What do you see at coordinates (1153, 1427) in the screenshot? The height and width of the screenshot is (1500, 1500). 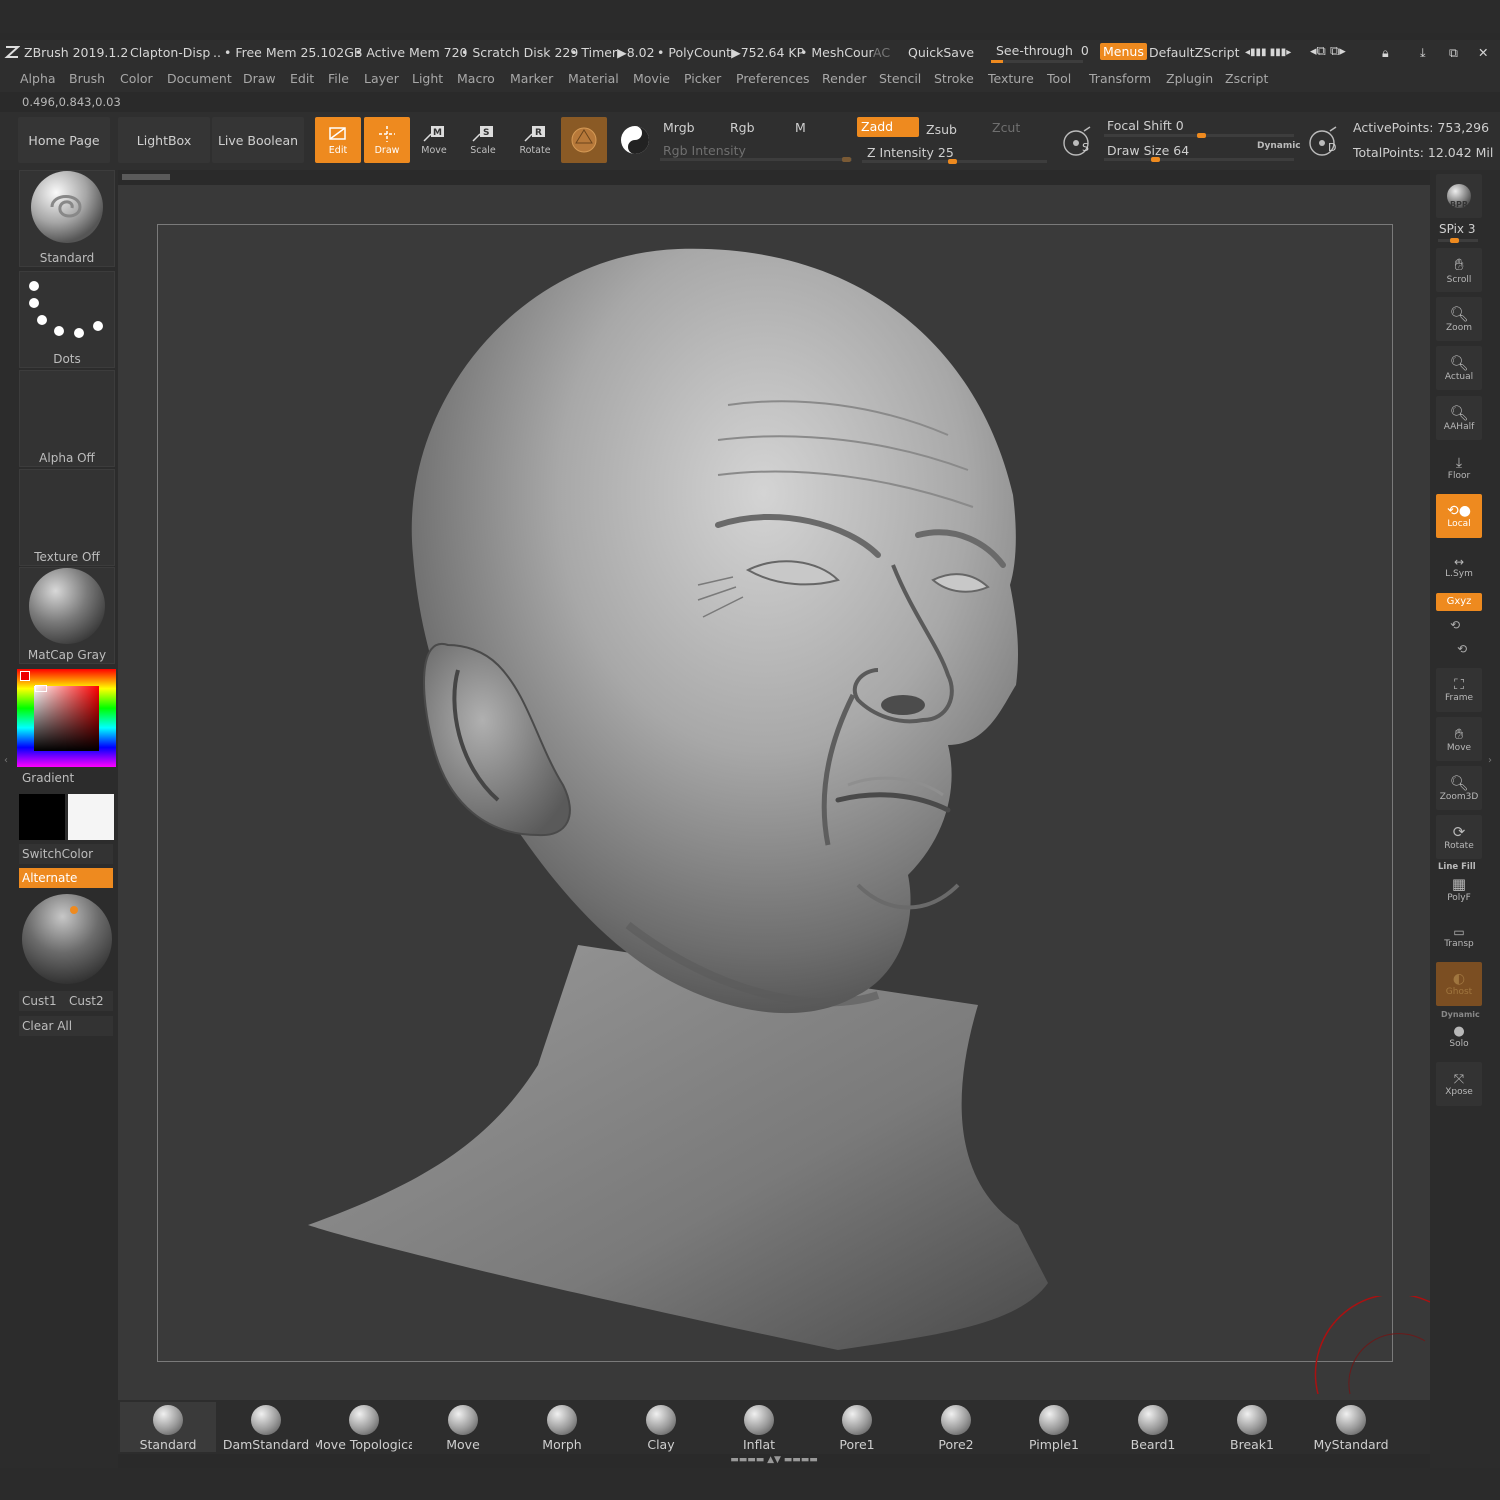 I see `brush-beard1: Beard1` at bounding box center [1153, 1427].